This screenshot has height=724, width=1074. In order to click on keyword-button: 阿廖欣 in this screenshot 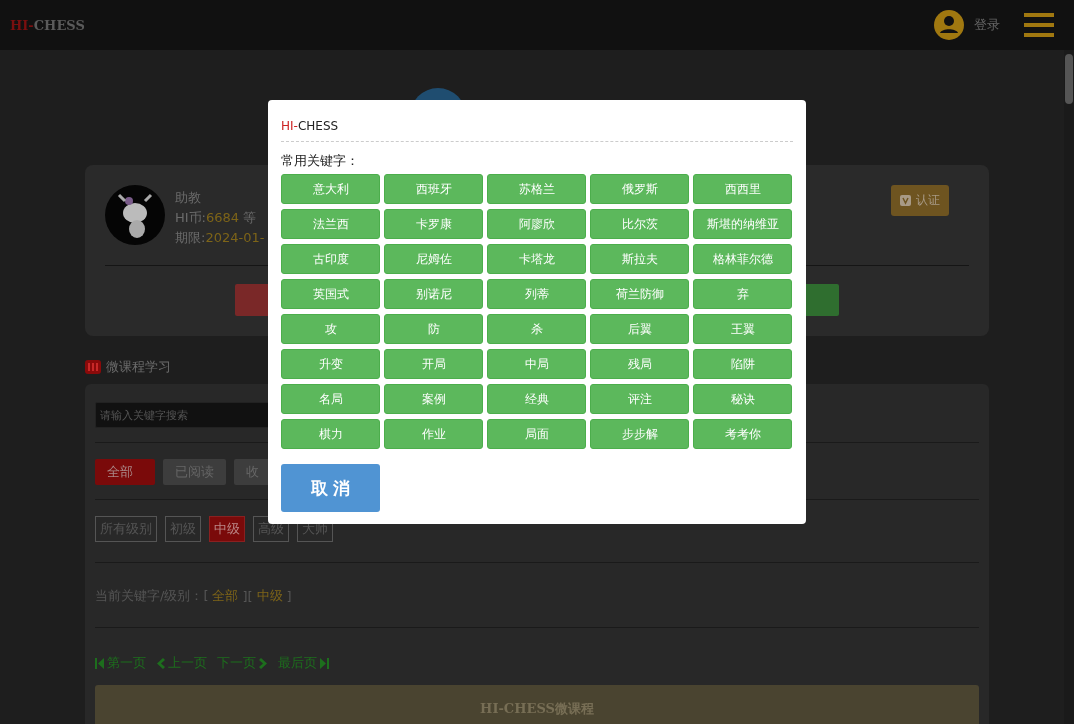, I will do `click(536, 224)`.